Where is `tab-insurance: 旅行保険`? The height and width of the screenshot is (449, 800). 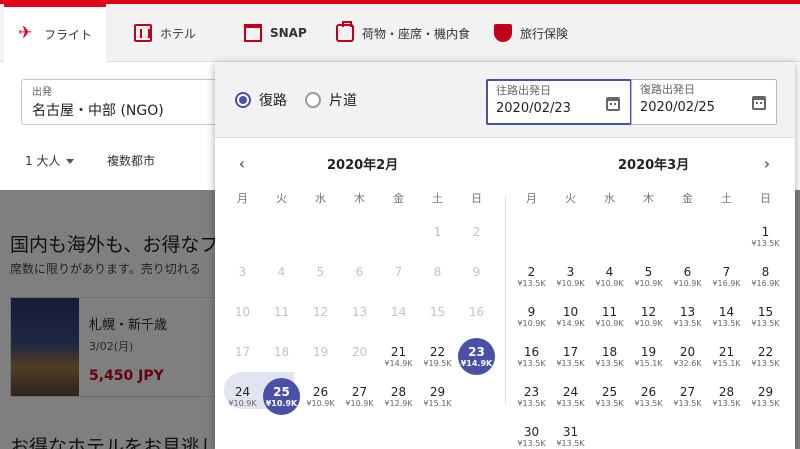
tab-insurance: 旅行保険 is located at coordinates (531, 33).